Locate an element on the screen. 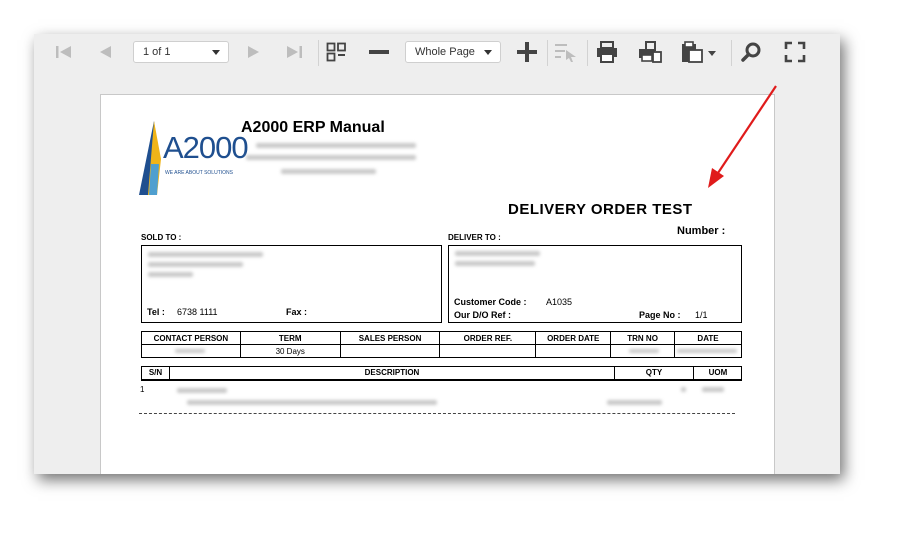 Image resolution: width=907 pixels, height=540 pixels. toolbar: 1 of 1 Whole Page is located at coordinates (437, 52).